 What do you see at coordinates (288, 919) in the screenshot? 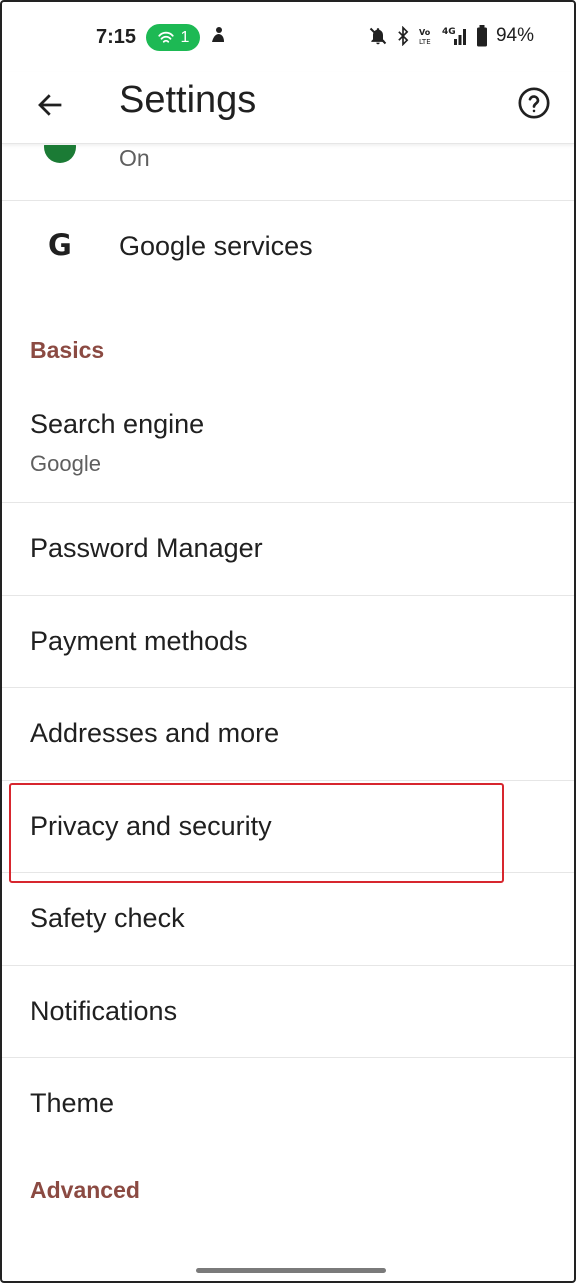
I see `safety-check-item: Safety check` at bounding box center [288, 919].